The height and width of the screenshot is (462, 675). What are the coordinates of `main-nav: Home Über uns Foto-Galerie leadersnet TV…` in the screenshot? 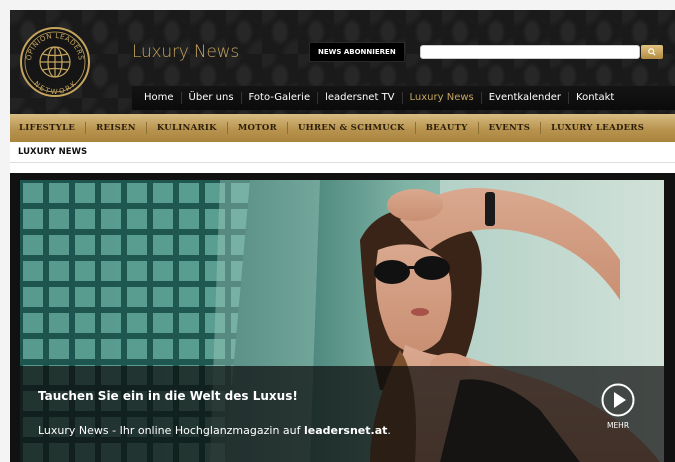 It's located at (403, 98).